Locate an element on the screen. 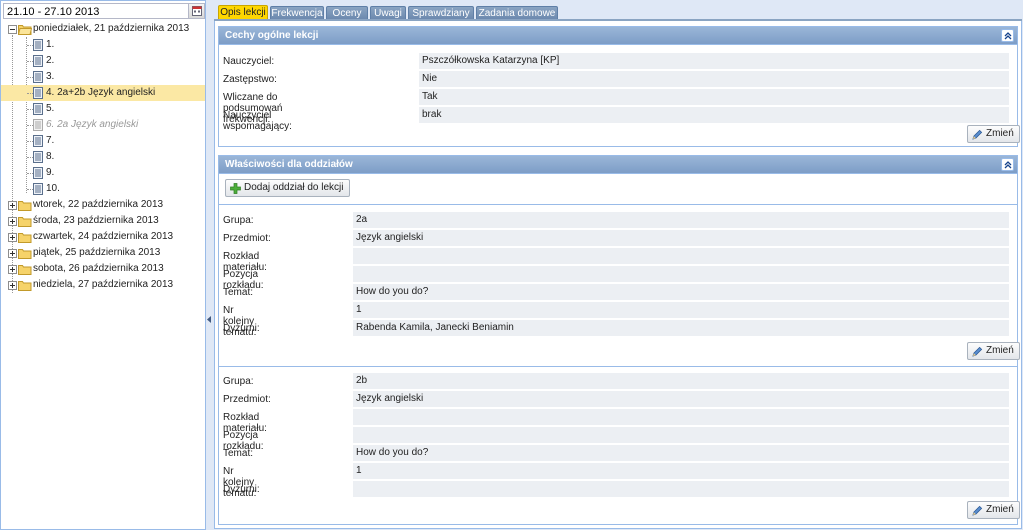 The width and height of the screenshot is (1023, 530). tab-opis-lekcji: Opis lekcji is located at coordinates (243, 12).